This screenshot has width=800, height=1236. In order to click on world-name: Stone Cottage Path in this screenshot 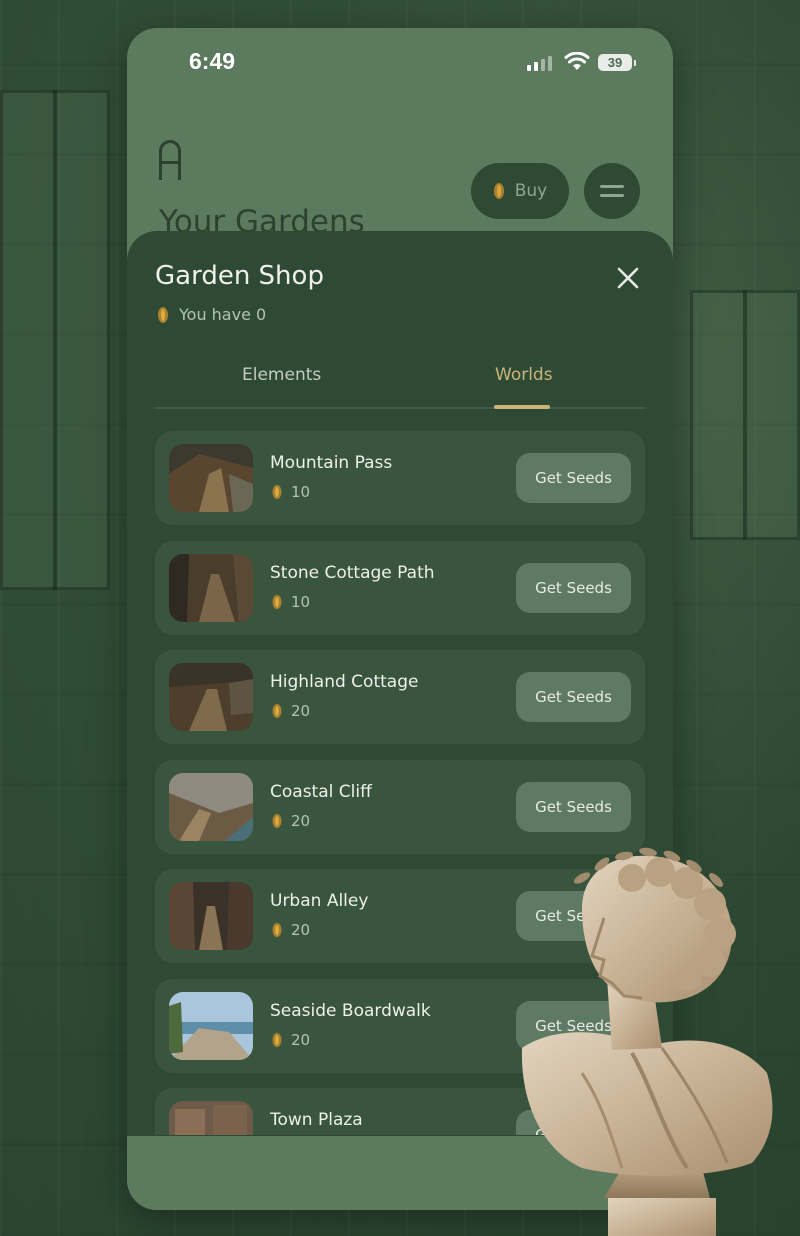, I will do `click(352, 573)`.